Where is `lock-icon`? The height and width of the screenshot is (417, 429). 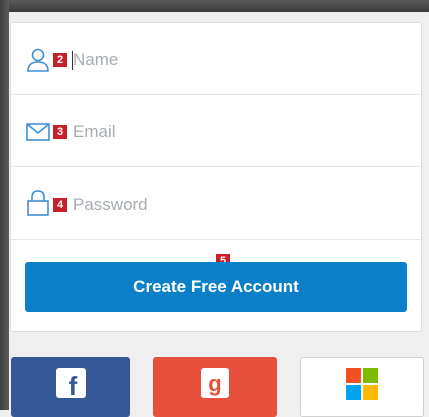
lock-icon is located at coordinates (38, 202).